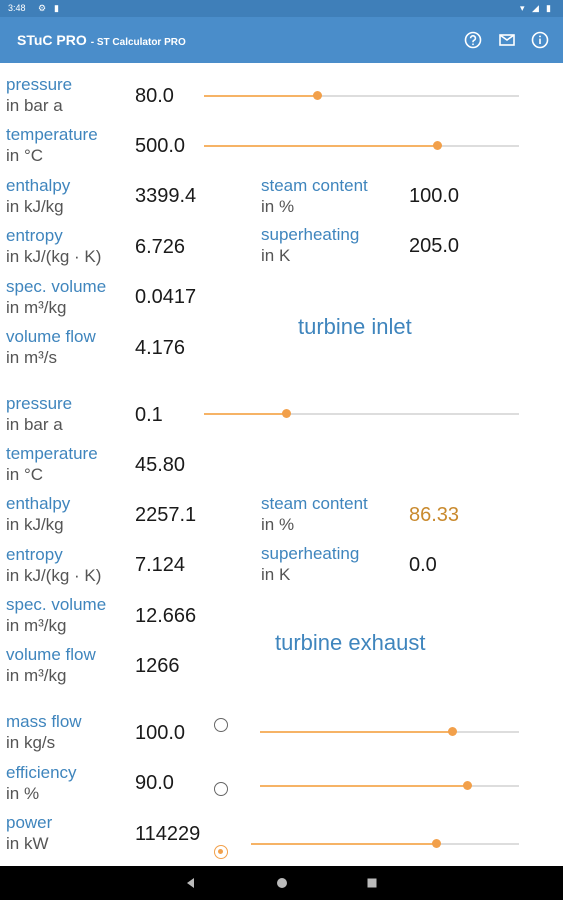 The image size is (563, 900). I want to click on exhaust-superheating-label: superheating in K, so click(310, 564).